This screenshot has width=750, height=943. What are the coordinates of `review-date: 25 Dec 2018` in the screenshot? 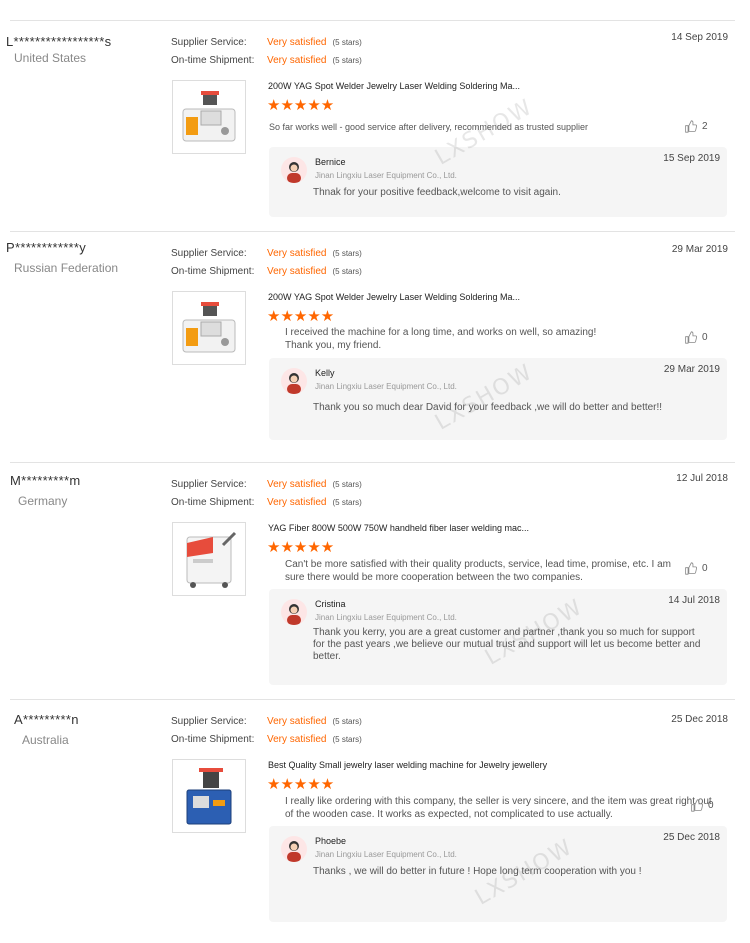 It's located at (699, 719).